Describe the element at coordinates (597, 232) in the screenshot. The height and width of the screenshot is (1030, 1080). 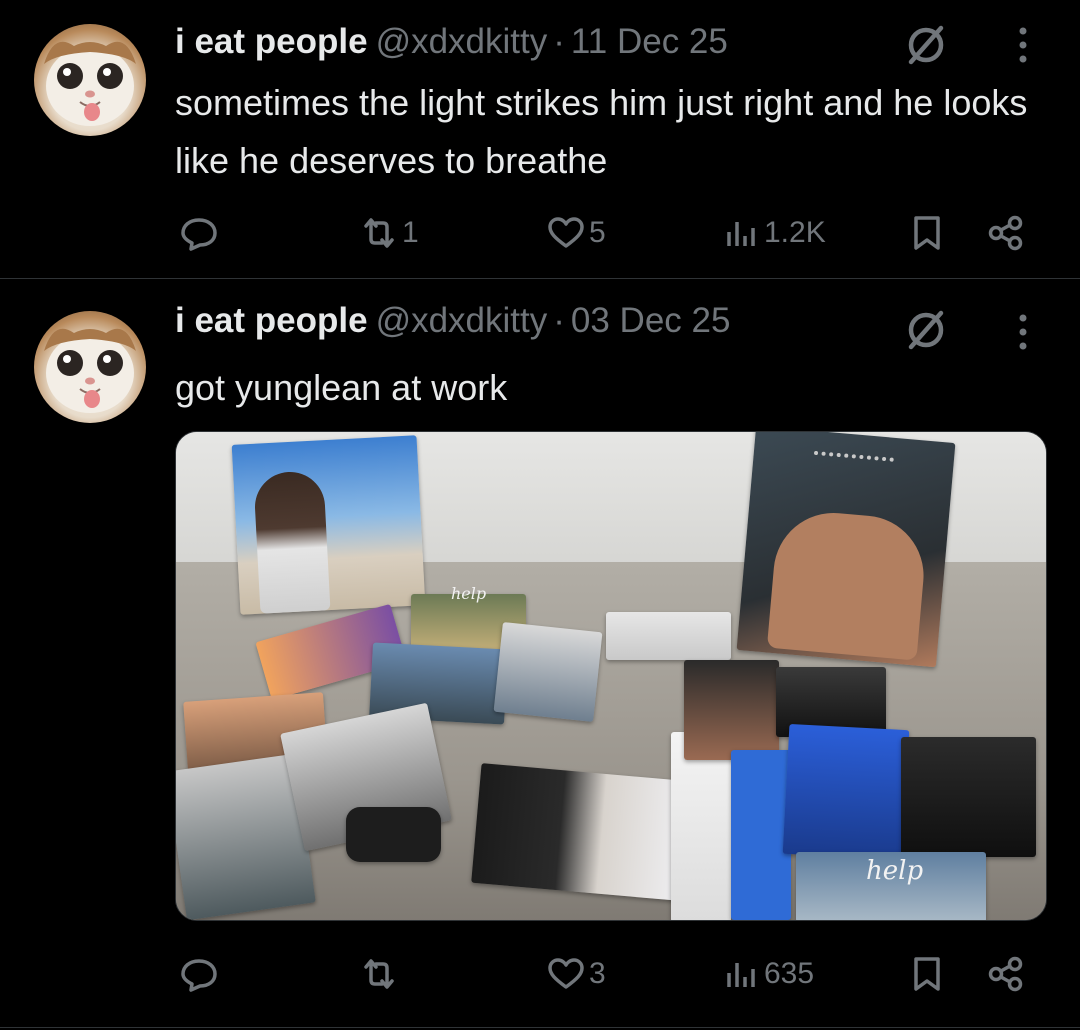
I see `like-count: 5` at that location.